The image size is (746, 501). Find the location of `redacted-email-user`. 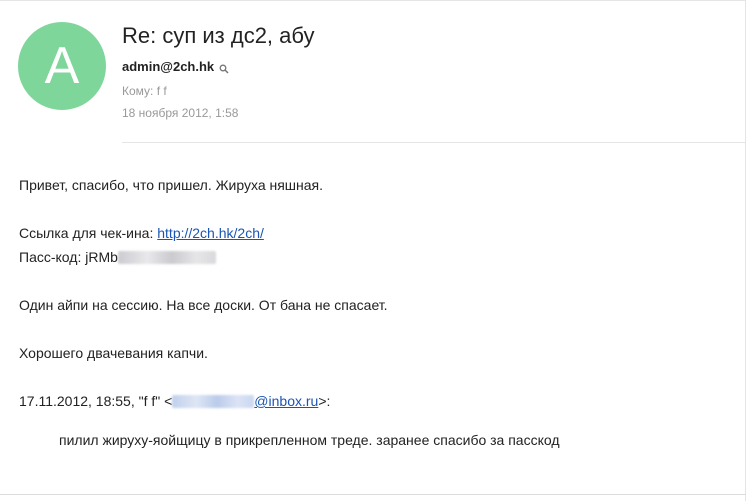

redacted-email-user is located at coordinates (213, 401).